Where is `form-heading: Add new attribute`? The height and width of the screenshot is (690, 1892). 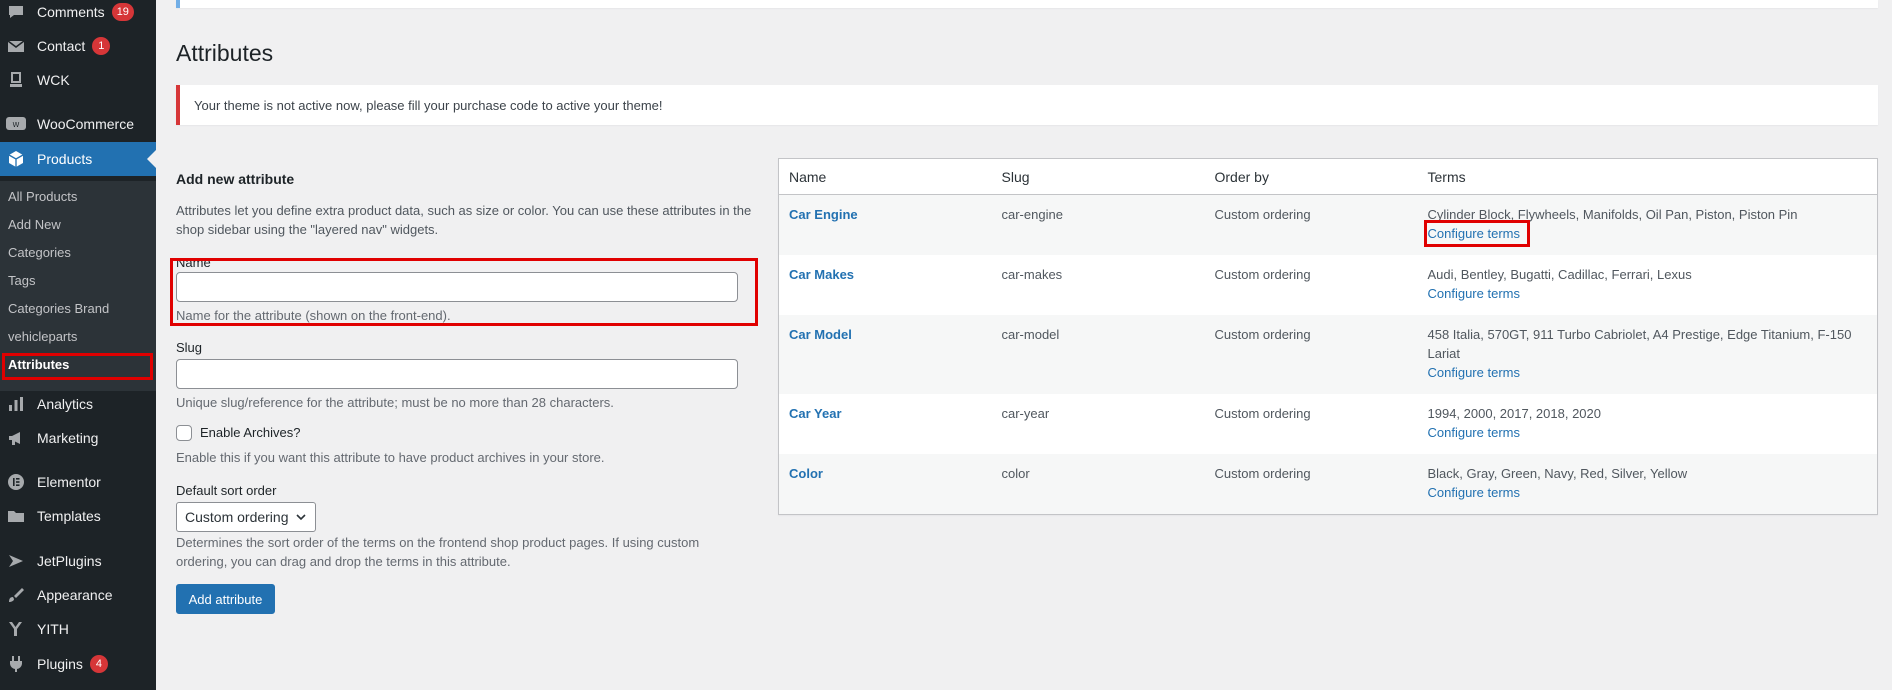
form-heading: Add new attribute is located at coordinates (235, 179).